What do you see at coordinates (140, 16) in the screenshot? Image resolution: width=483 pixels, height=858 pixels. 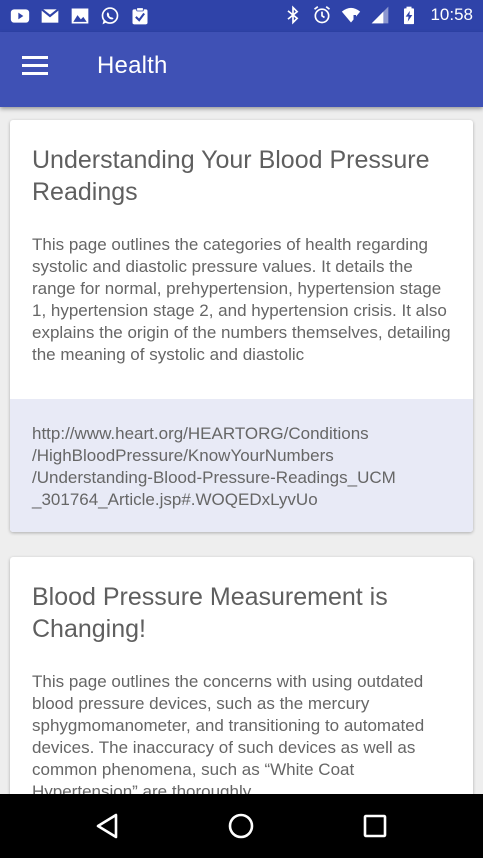 I see `clipboard-check-icon` at bounding box center [140, 16].